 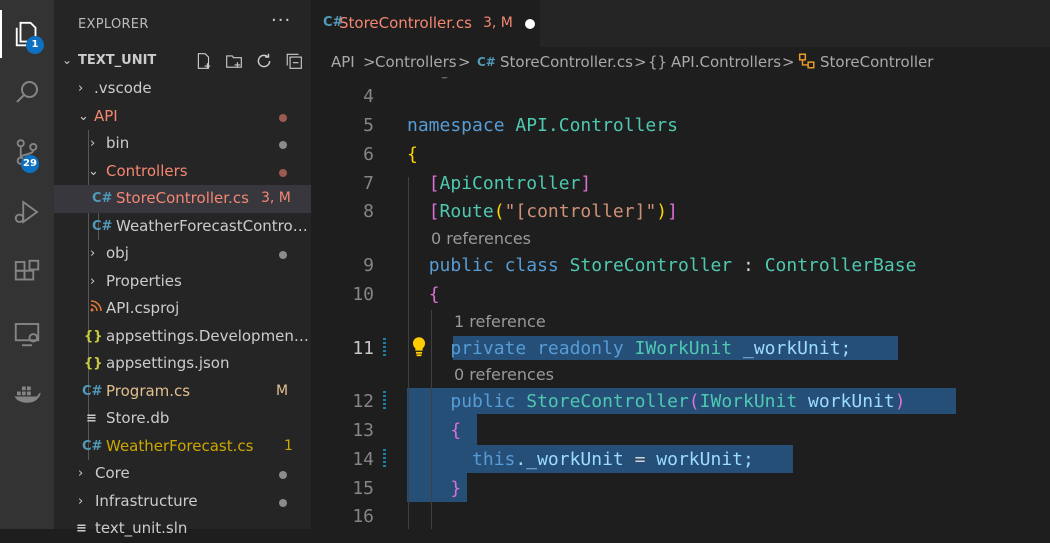 I want to click on explorer-icon: 1, so click(x=27, y=34).